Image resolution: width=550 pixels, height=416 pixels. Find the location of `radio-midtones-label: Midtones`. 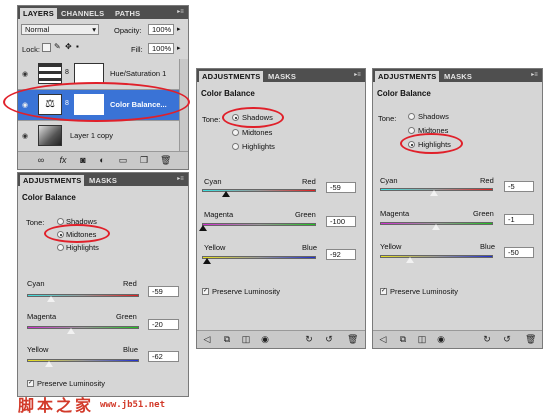

radio-midtones-label: Midtones is located at coordinates (257, 132).